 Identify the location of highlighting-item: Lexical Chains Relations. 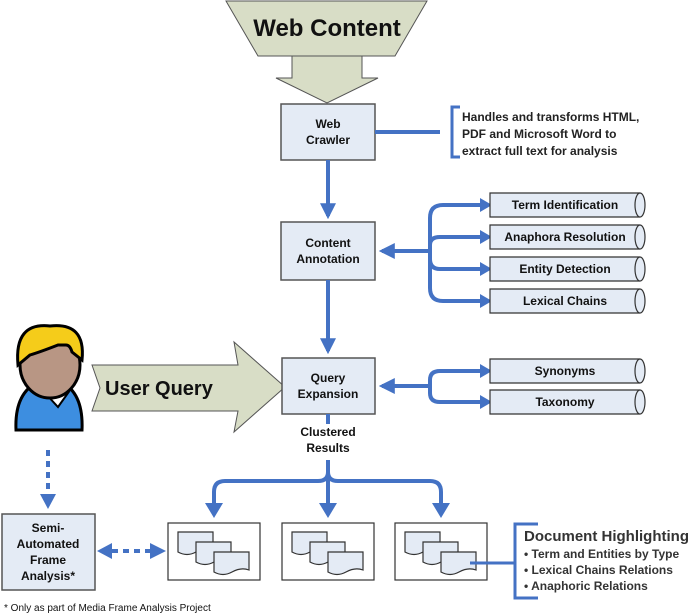
(603, 570).